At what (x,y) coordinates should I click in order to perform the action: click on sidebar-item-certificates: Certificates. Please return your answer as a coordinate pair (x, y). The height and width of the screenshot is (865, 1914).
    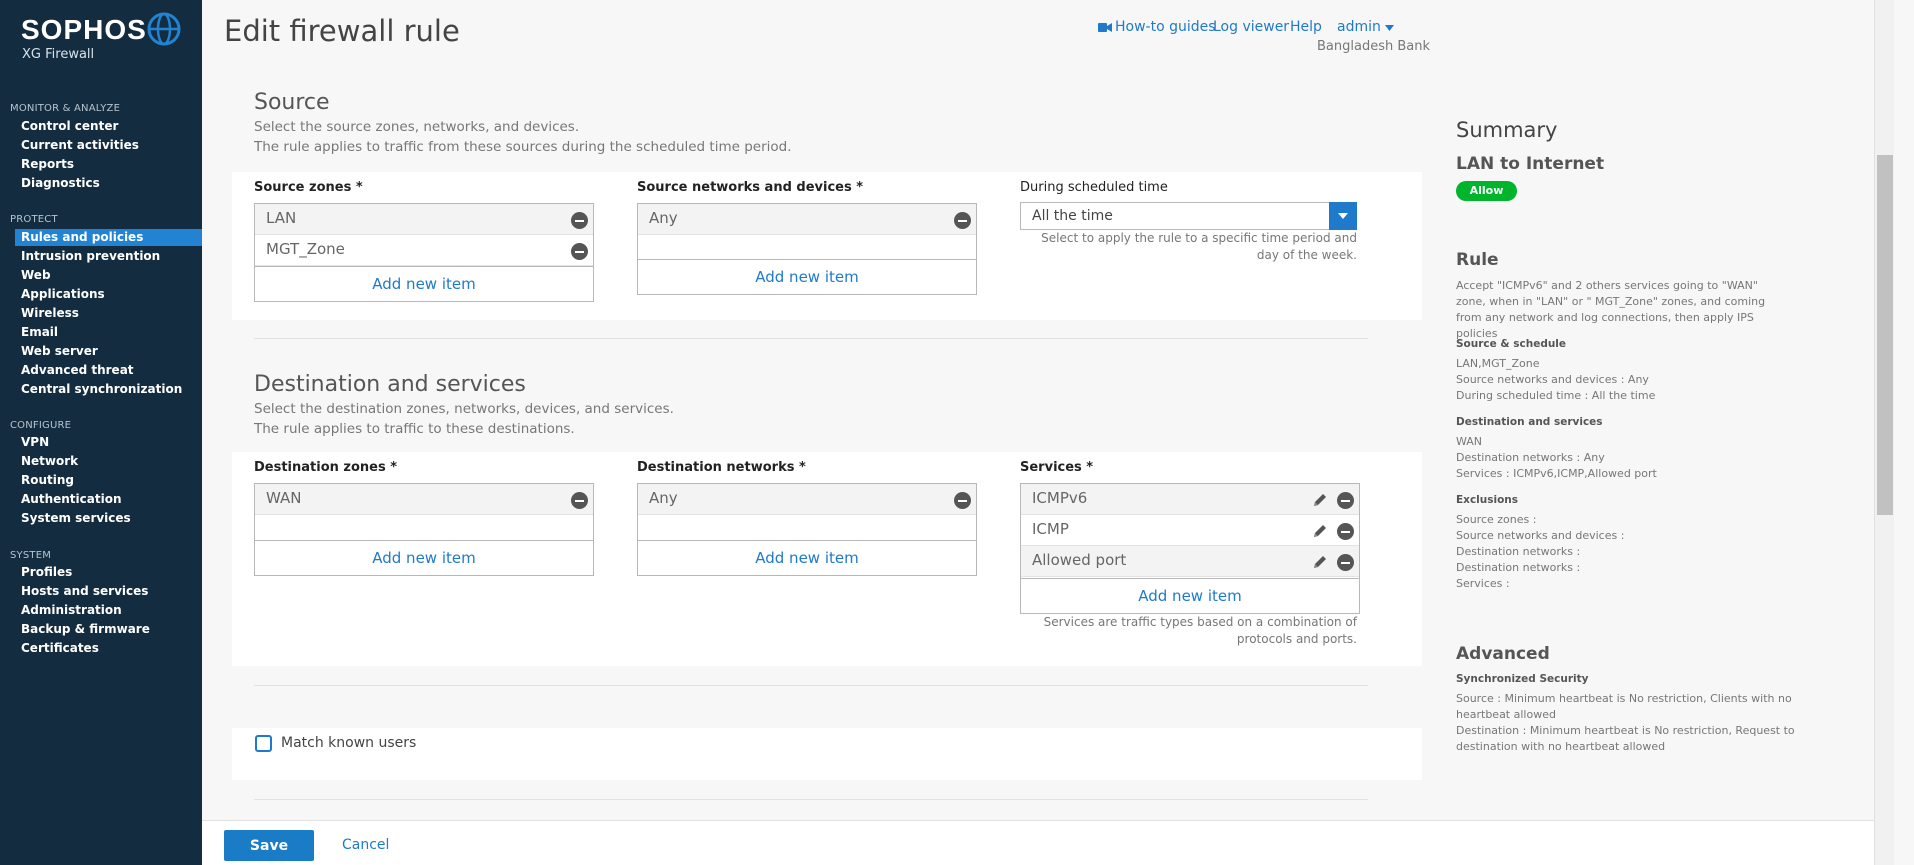
    Looking at the image, I should click on (108, 648).